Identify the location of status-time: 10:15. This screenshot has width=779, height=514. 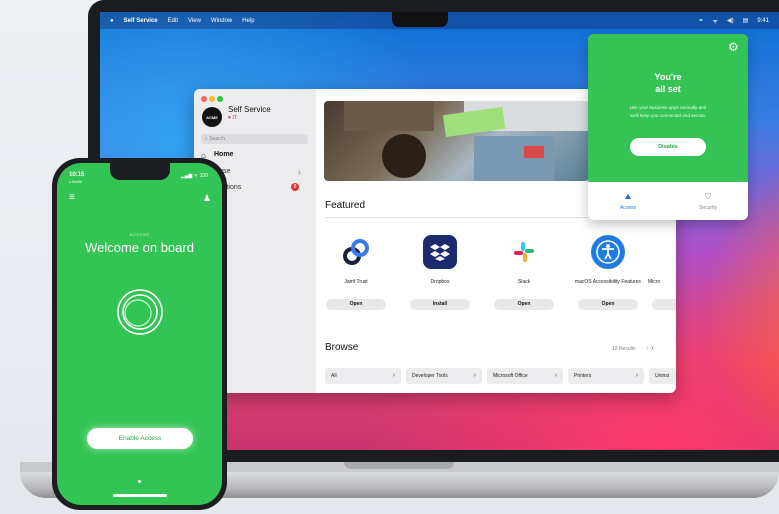
(77, 175).